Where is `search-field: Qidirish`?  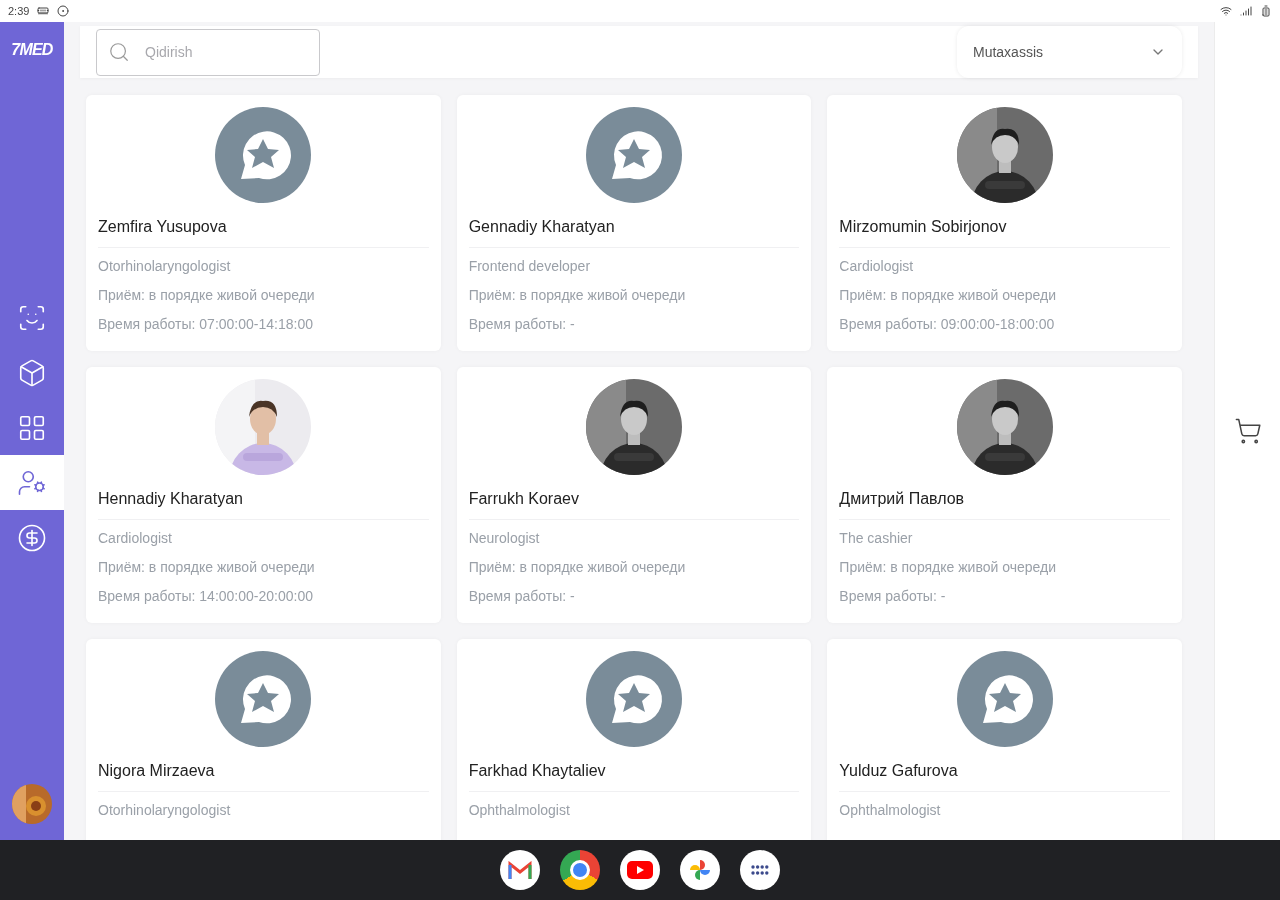
search-field: Qidirish is located at coordinates (208, 52).